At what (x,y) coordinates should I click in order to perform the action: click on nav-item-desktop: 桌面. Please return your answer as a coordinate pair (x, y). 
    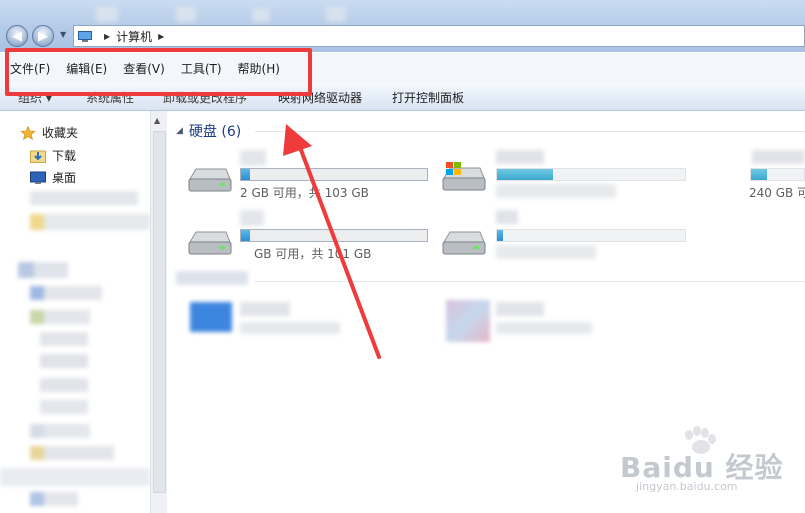
    Looking at the image, I should click on (53, 177).